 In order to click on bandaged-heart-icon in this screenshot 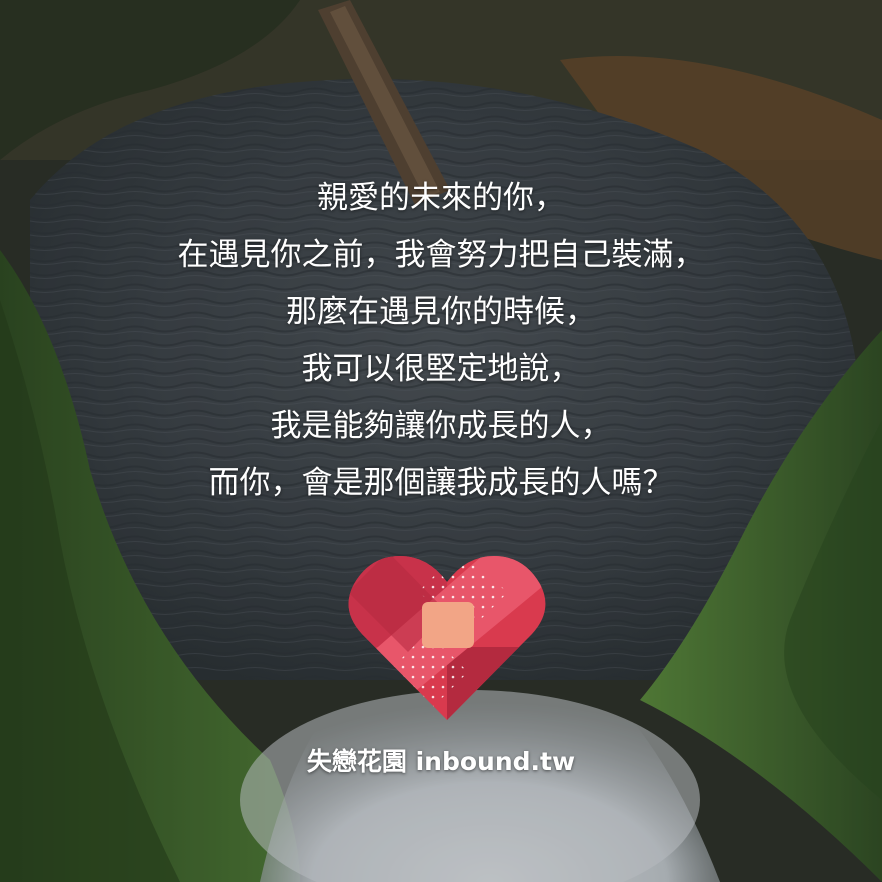, I will do `click(447, 638)`.